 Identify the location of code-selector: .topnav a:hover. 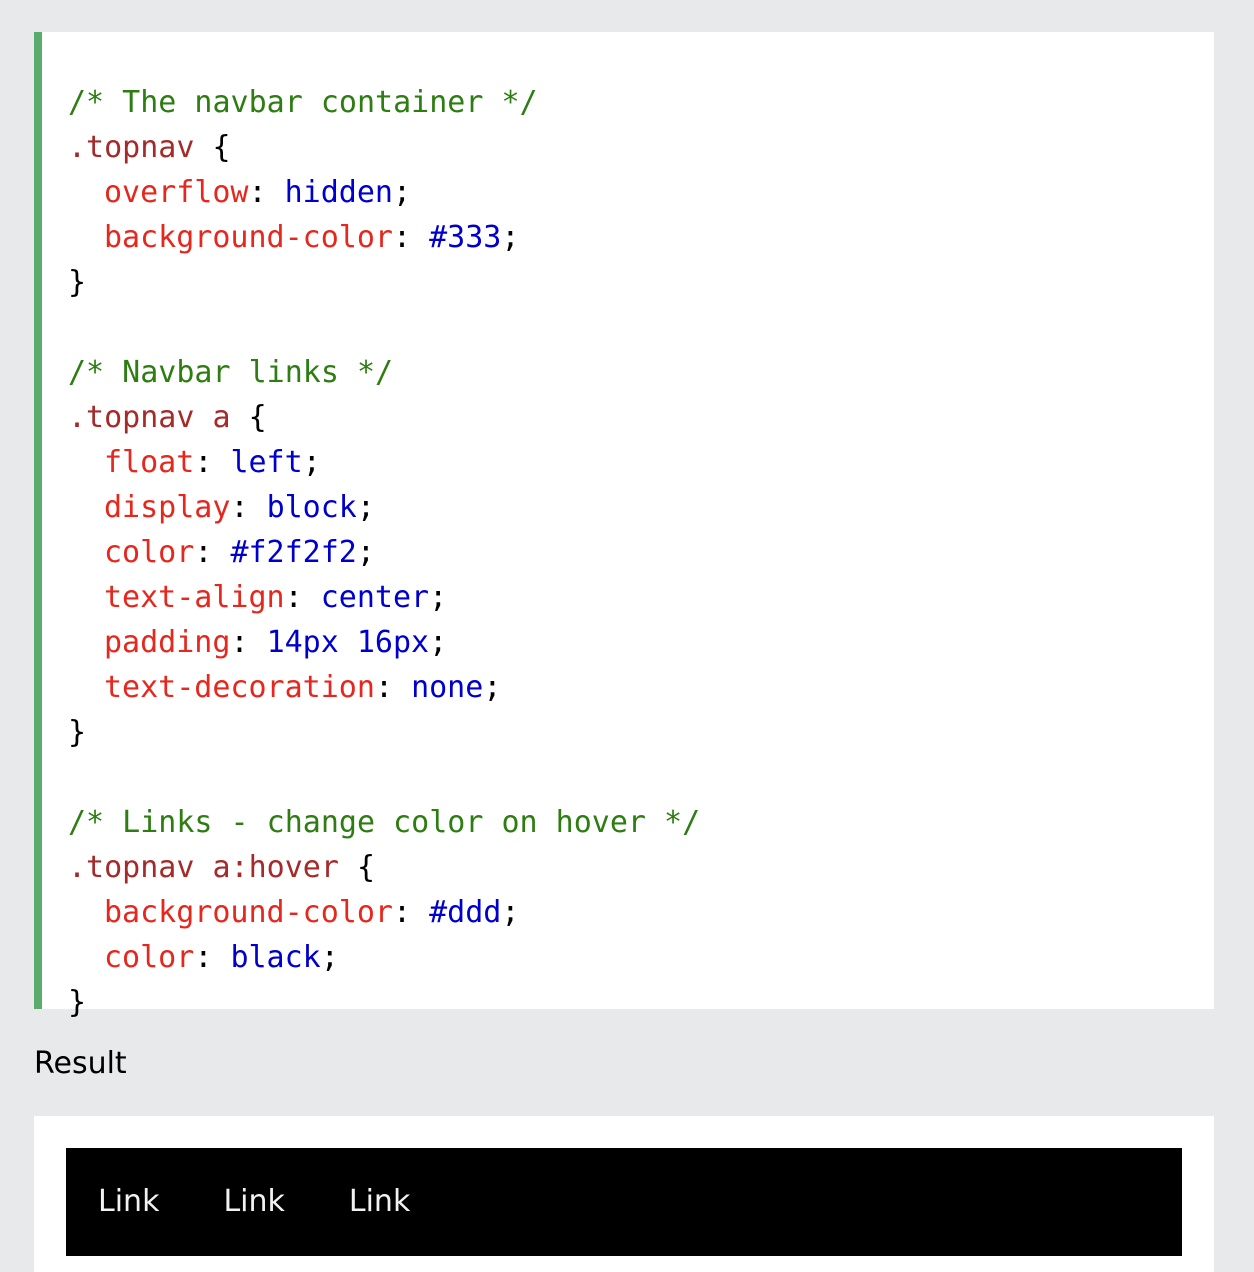
(203, 867).